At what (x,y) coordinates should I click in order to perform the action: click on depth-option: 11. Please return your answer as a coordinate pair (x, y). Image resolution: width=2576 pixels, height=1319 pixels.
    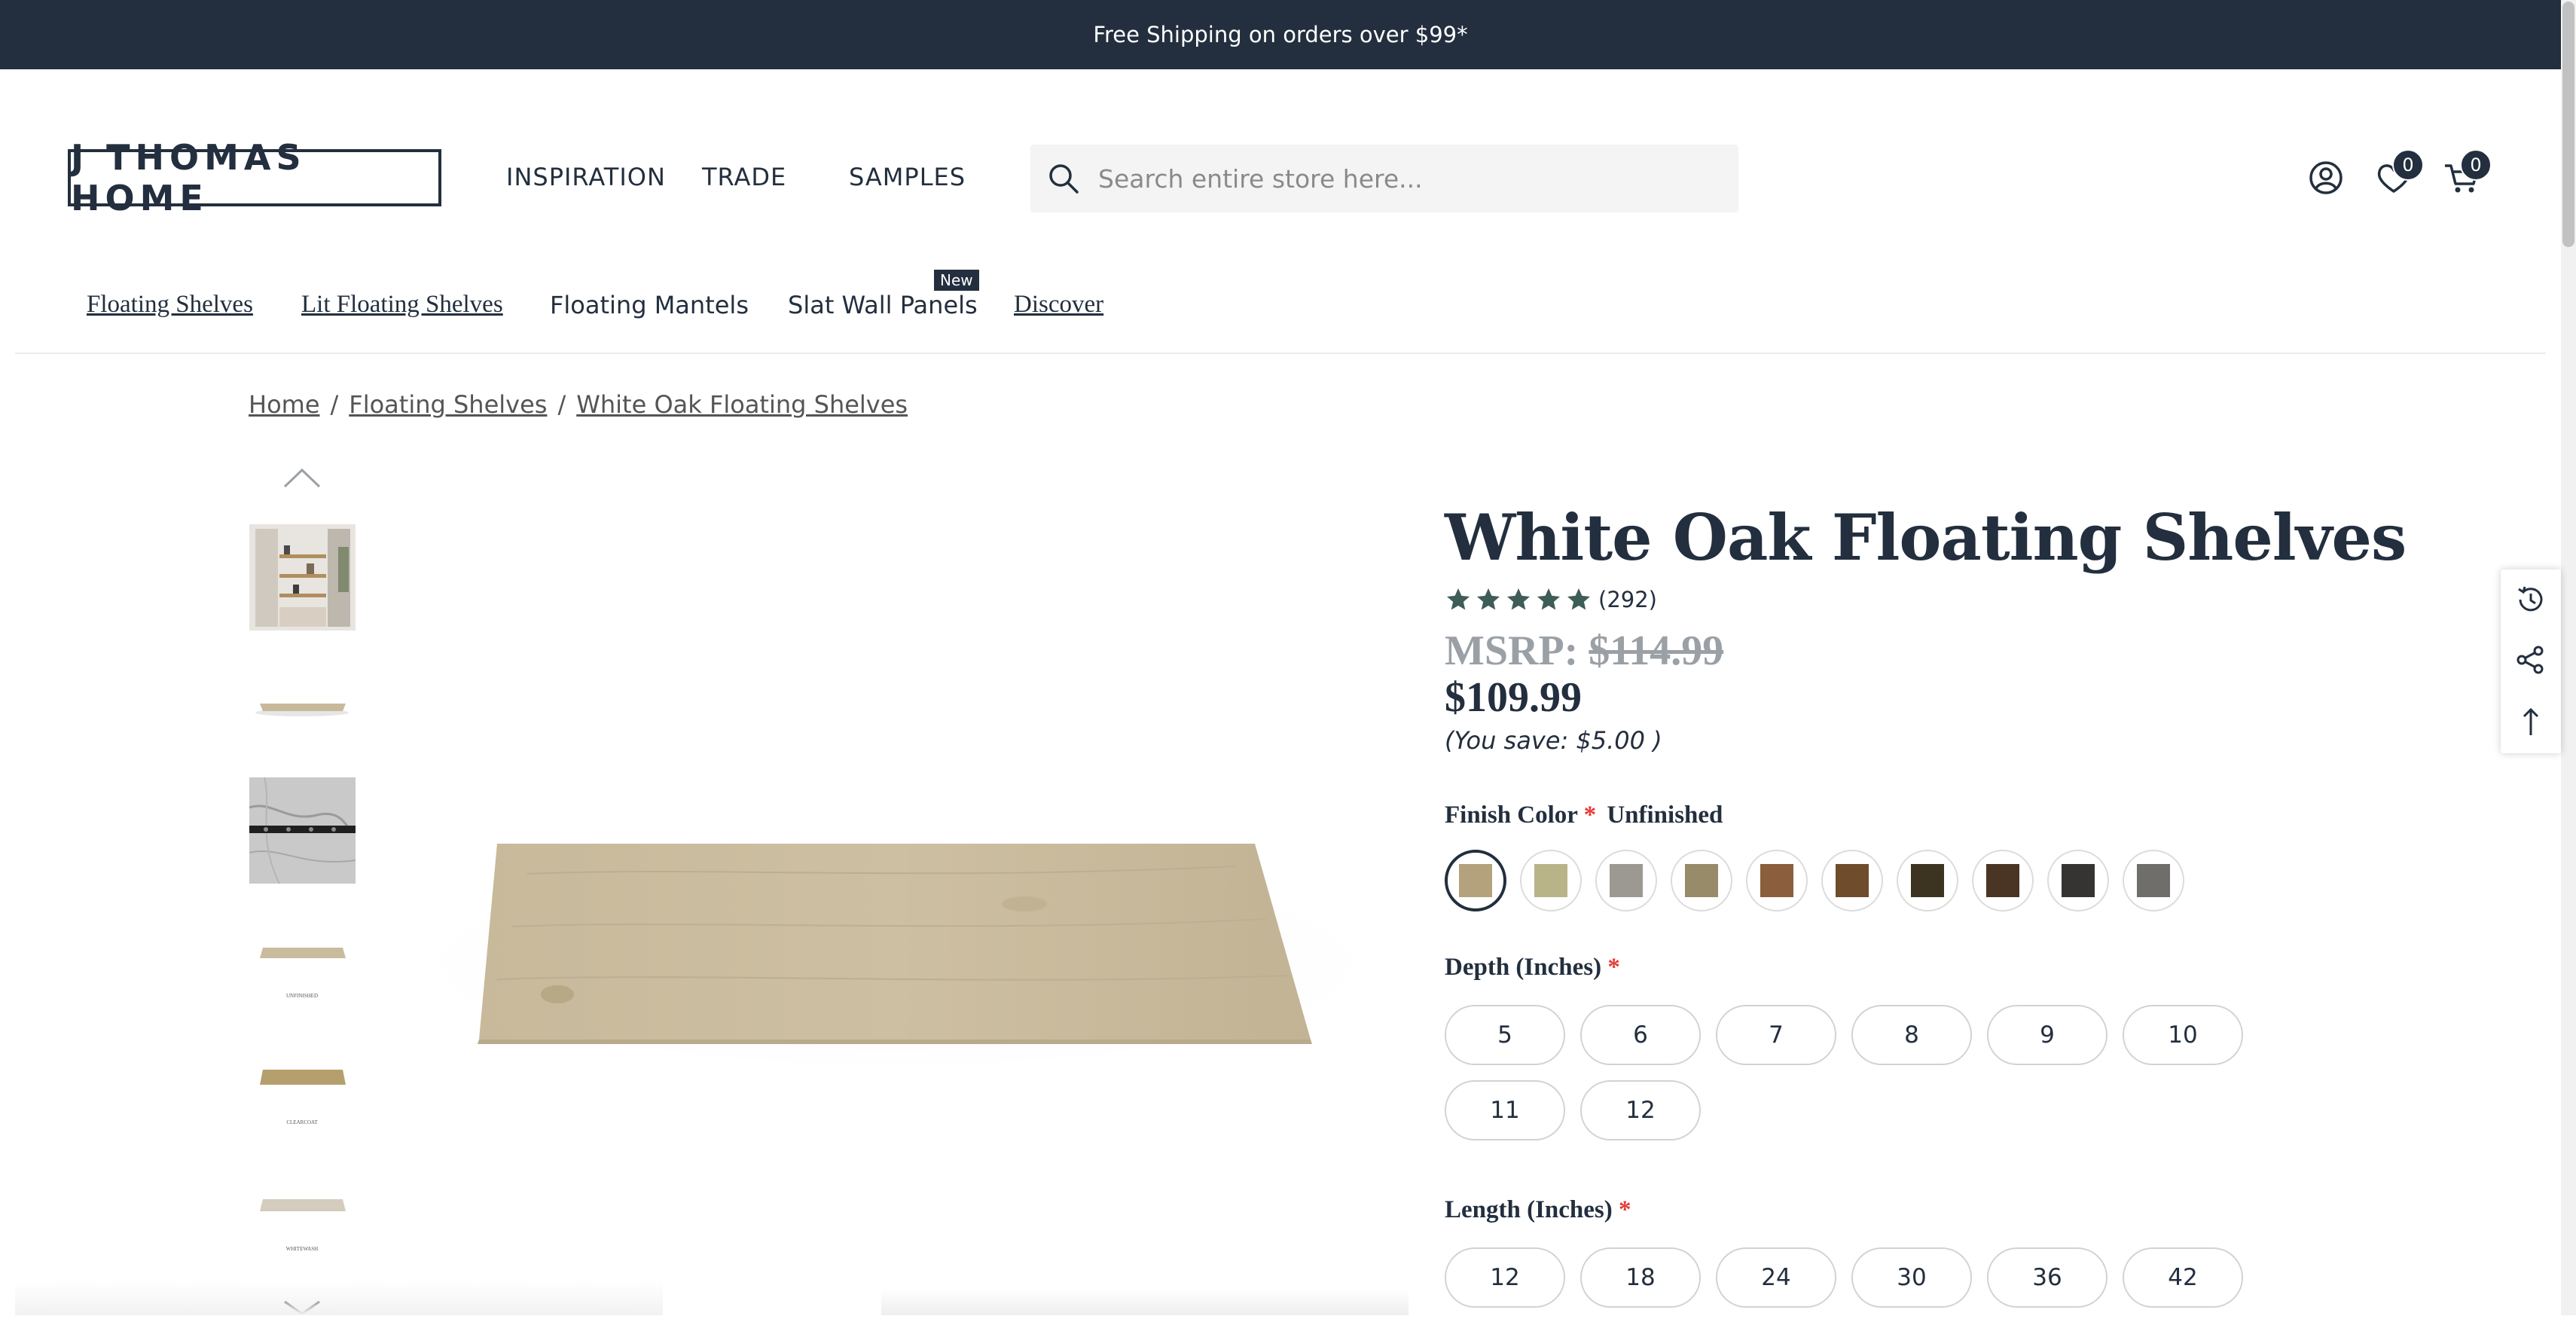
    Looking at the image, I should click on (1505, 1110).